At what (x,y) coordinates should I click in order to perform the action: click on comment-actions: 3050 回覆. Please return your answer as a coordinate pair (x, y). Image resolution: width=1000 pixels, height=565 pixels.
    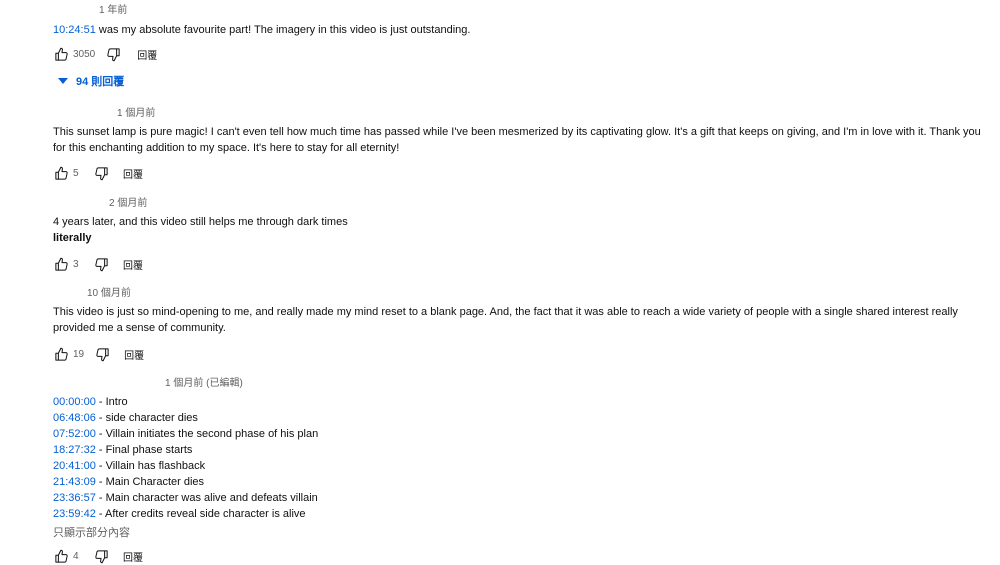
    Looking at the image, I should click on (520, 54).